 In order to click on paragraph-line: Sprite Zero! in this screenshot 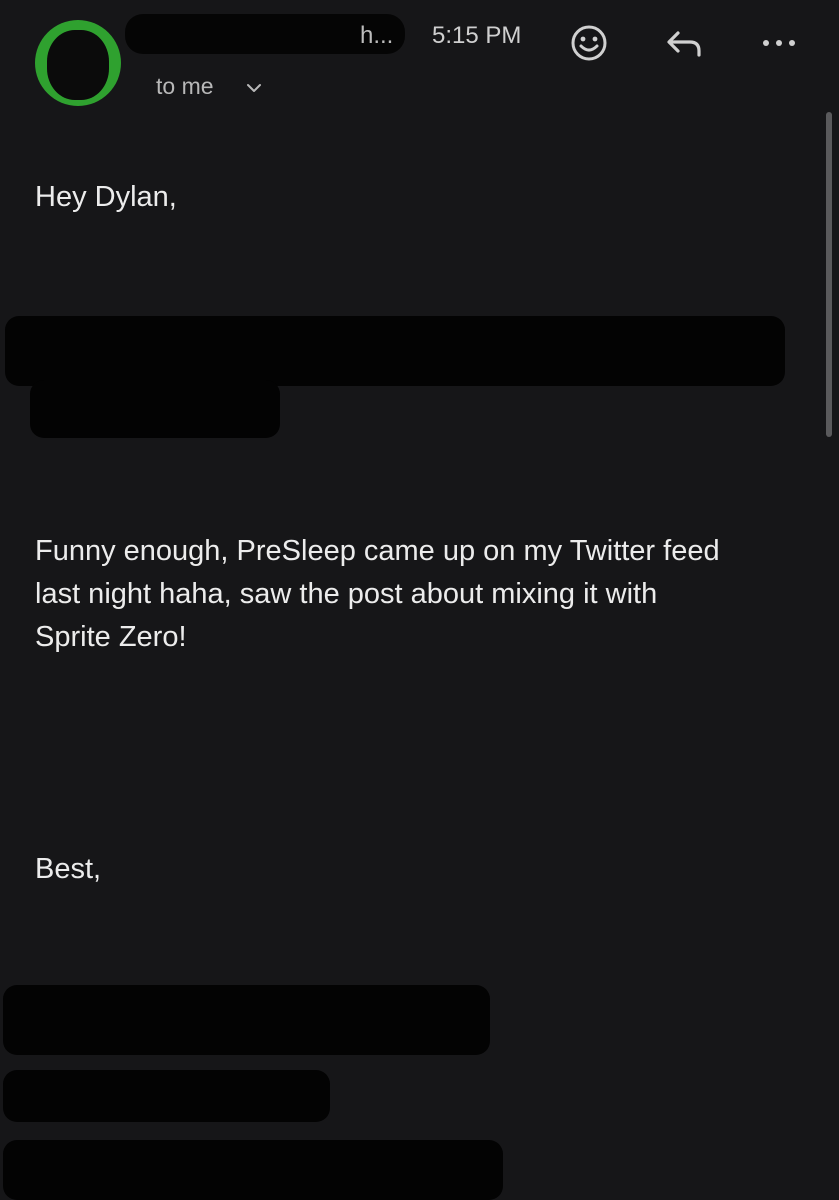, I will do `click(111, 637)`.